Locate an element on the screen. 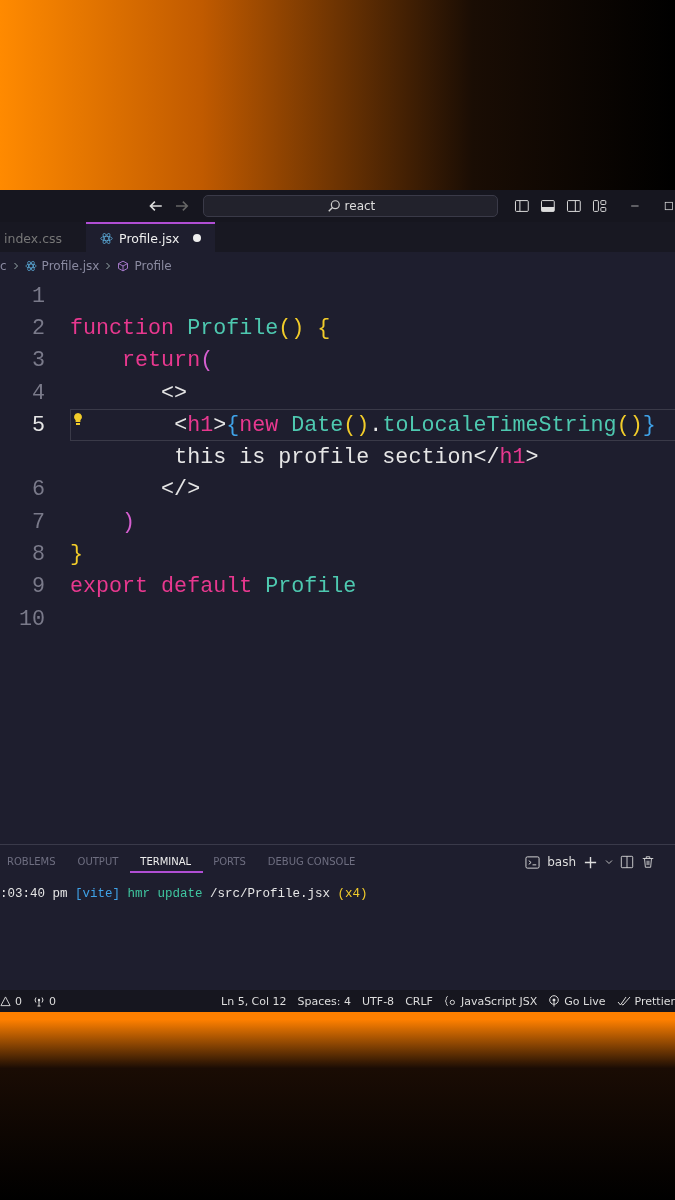  warning-icon is located at coordinates (5, 1001).